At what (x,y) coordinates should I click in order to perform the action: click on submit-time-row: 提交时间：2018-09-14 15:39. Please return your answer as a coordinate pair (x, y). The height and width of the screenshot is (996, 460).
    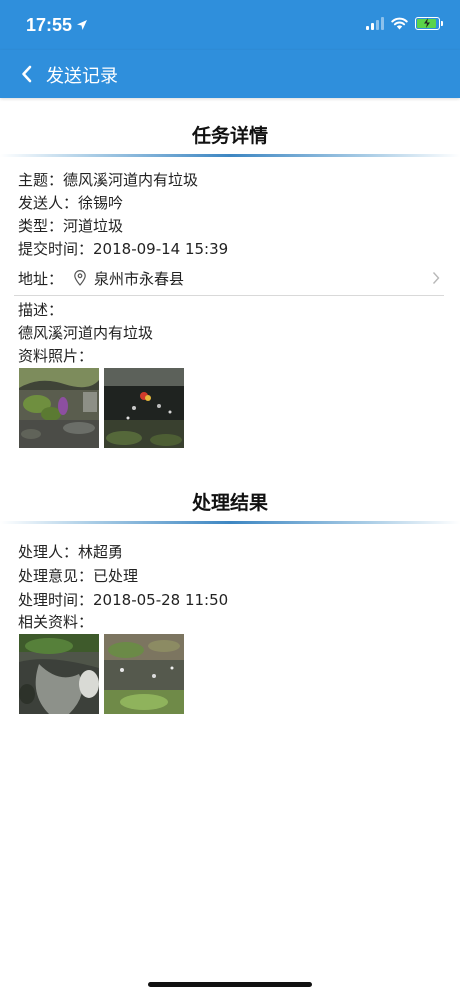
    Looking at the image, I should click on (123, 248).